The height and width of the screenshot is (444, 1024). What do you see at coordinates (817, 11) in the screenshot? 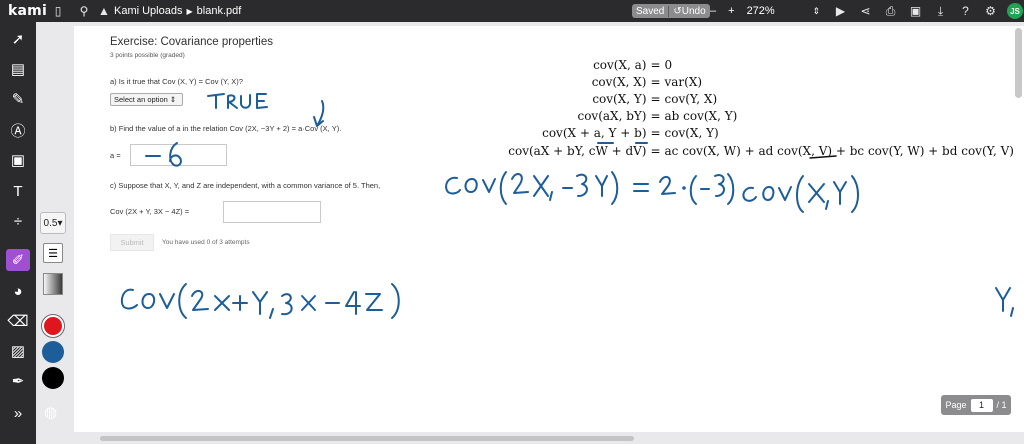
I see `zoom-dropdown-icon: ⇕` at bounding box center [817, 11].